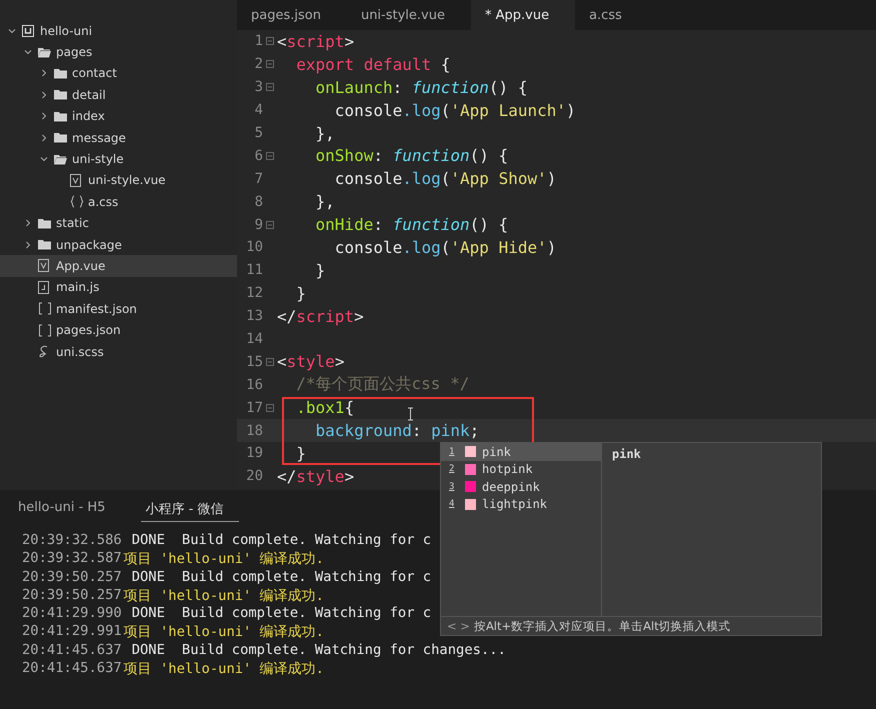 The width and height of the screenshot is (876, 709). What do you see at coordinates (254, 430) in the screenshot?
I see `line-number: 18` at bounding box center [254, 430].